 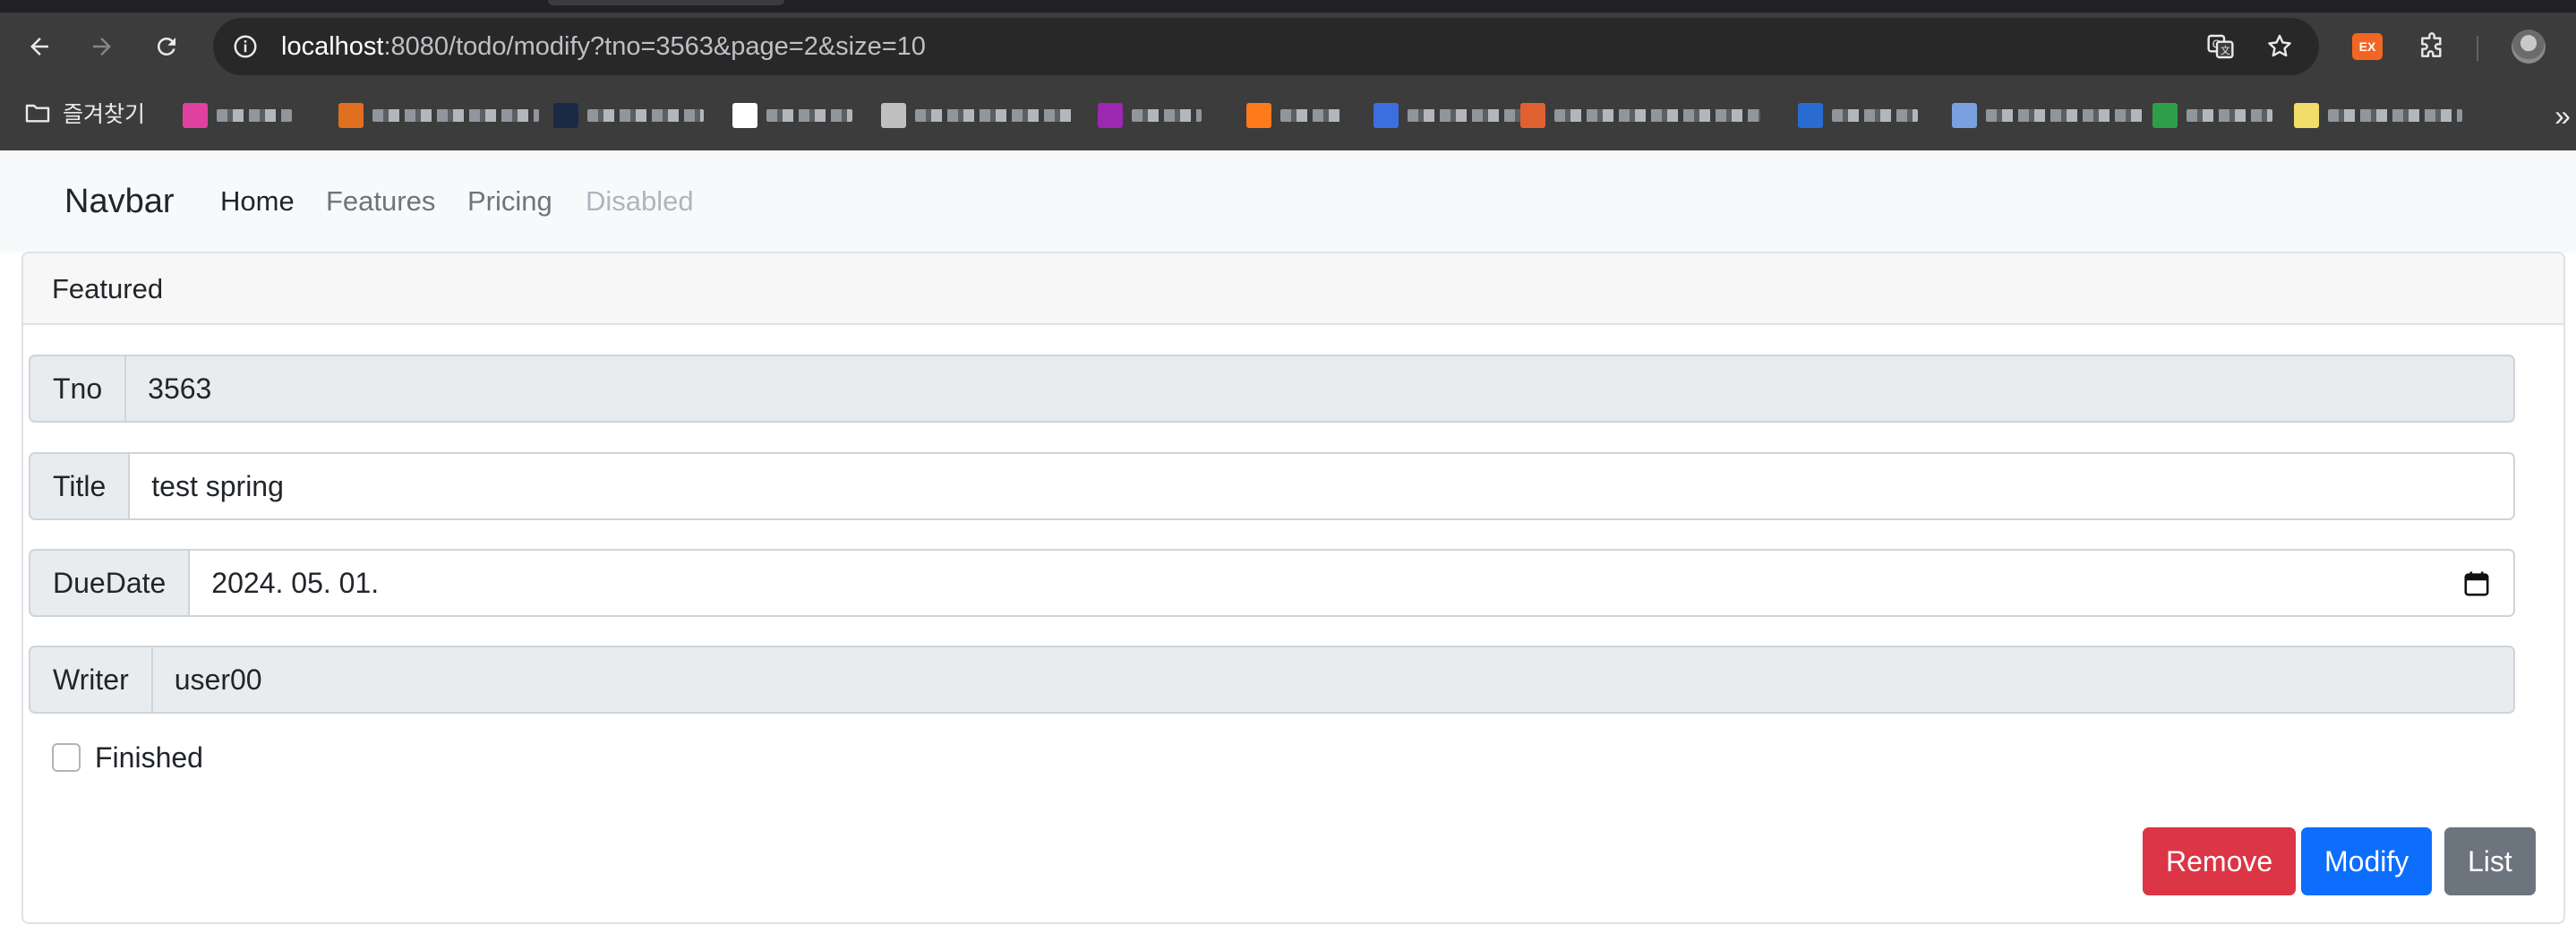 I want to click on tno-label: Tno, so click(x=78, y=389).